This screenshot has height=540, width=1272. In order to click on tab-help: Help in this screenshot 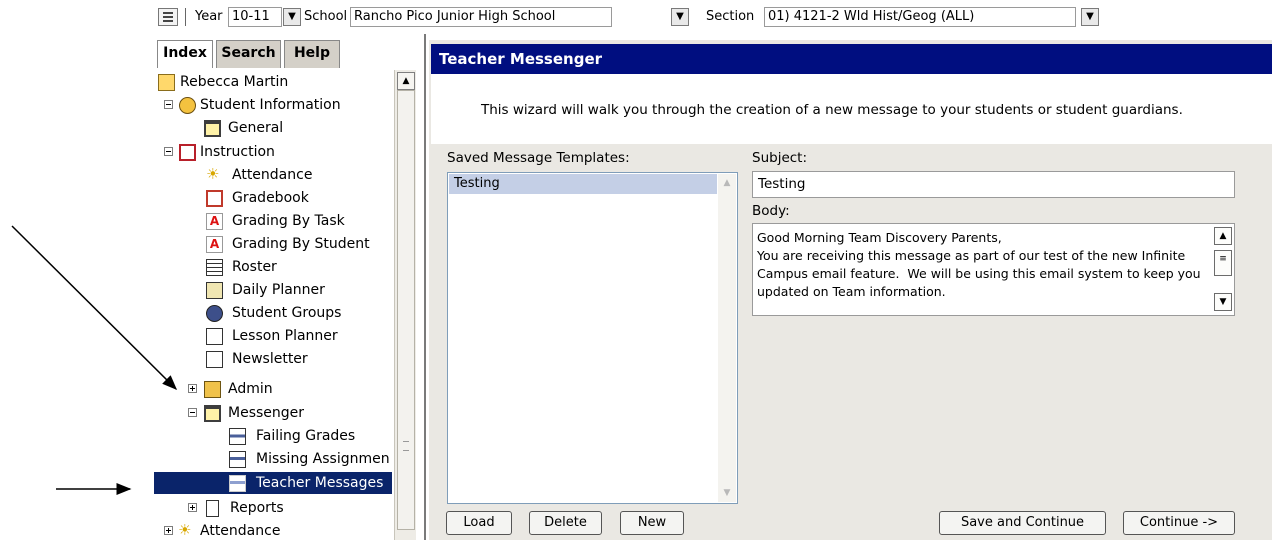, I will do `click(312, 54)`.